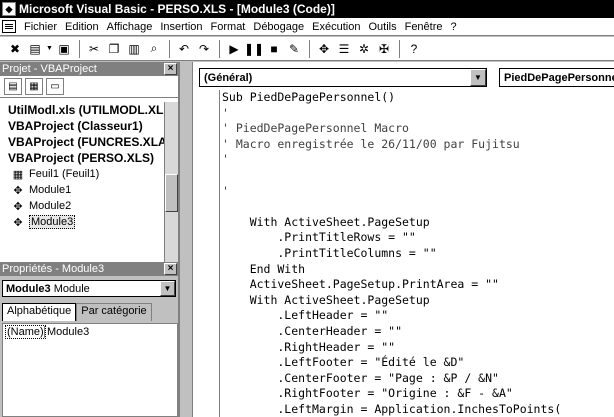 The width and height of the screenshot is (614, 417). What do you see at coordinates (50, 206) in the screenshot?
I see `tree-item-label: Module2` at bounding box center [50, 206].